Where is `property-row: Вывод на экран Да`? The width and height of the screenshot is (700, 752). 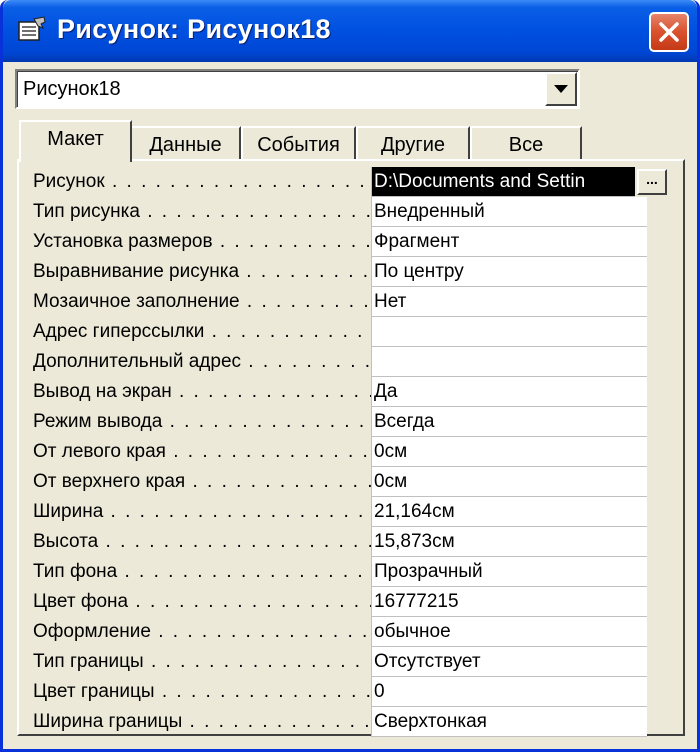
property-row: Вывод на экран Да is located at coordinates (348, 392).